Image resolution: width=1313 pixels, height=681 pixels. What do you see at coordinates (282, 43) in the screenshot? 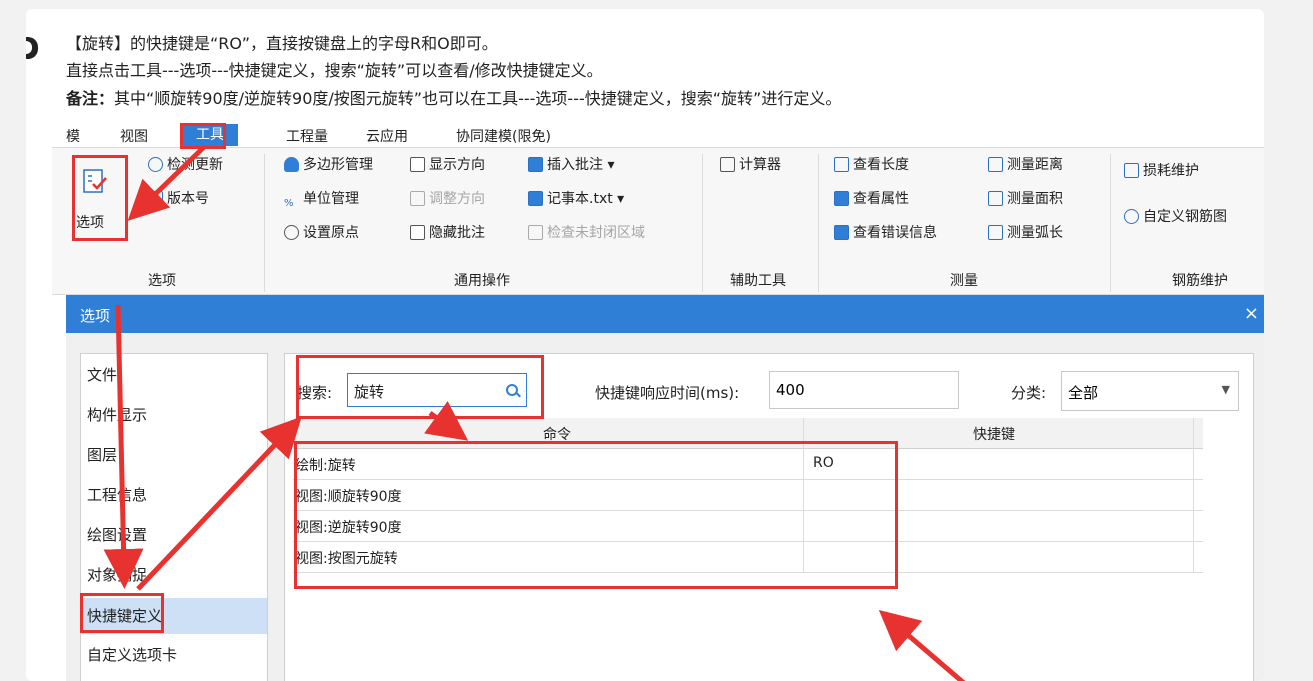
I see `message-line-1: 【旋转】的快捷键是“RO”，直接按键盘上的字母R和O即可。` at bounding box center [282, 43].